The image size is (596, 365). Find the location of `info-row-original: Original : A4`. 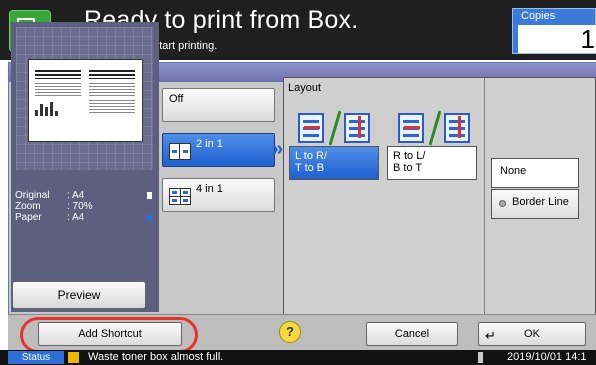

info-row-original: Original : A4 is located at coordinates (85, 195).